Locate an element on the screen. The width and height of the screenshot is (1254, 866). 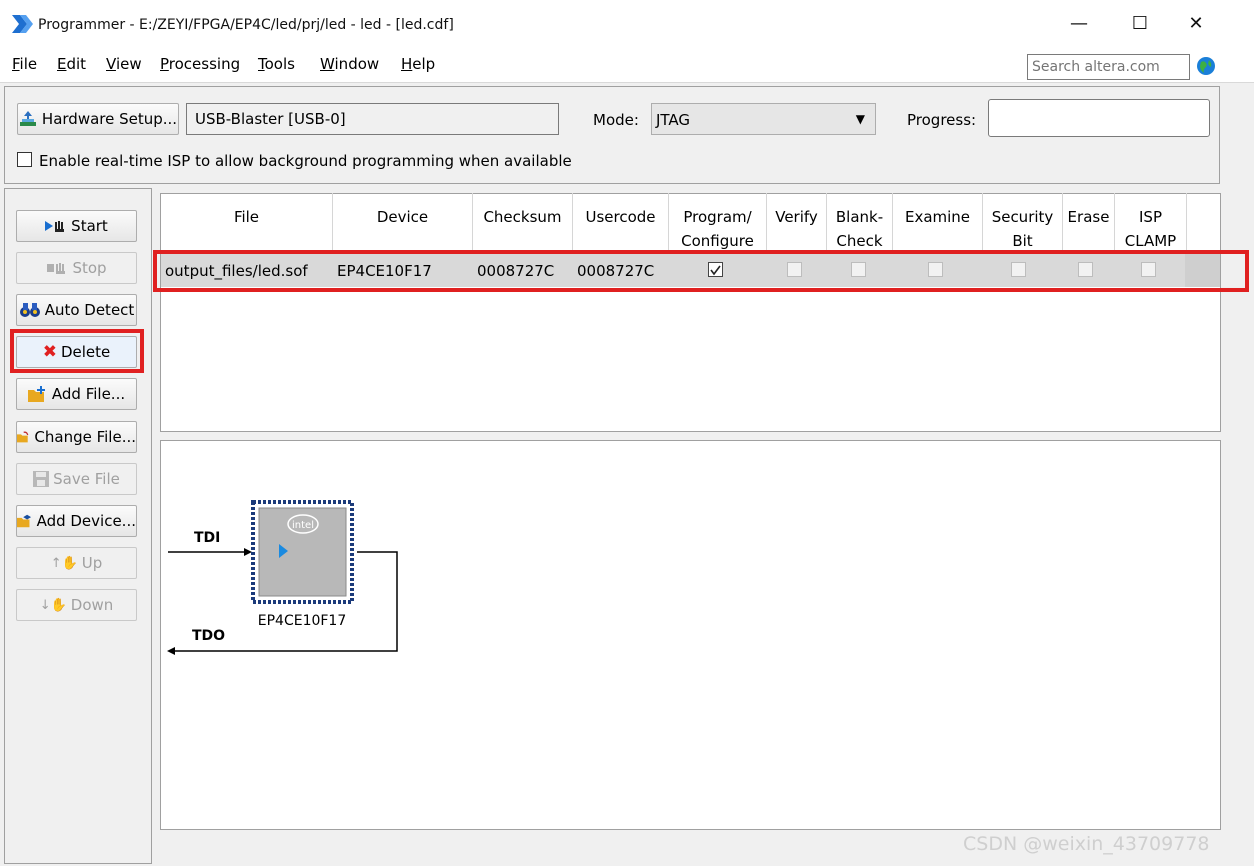
column-header-program-configure: Program/Configure is located at coordinates (717, 229).